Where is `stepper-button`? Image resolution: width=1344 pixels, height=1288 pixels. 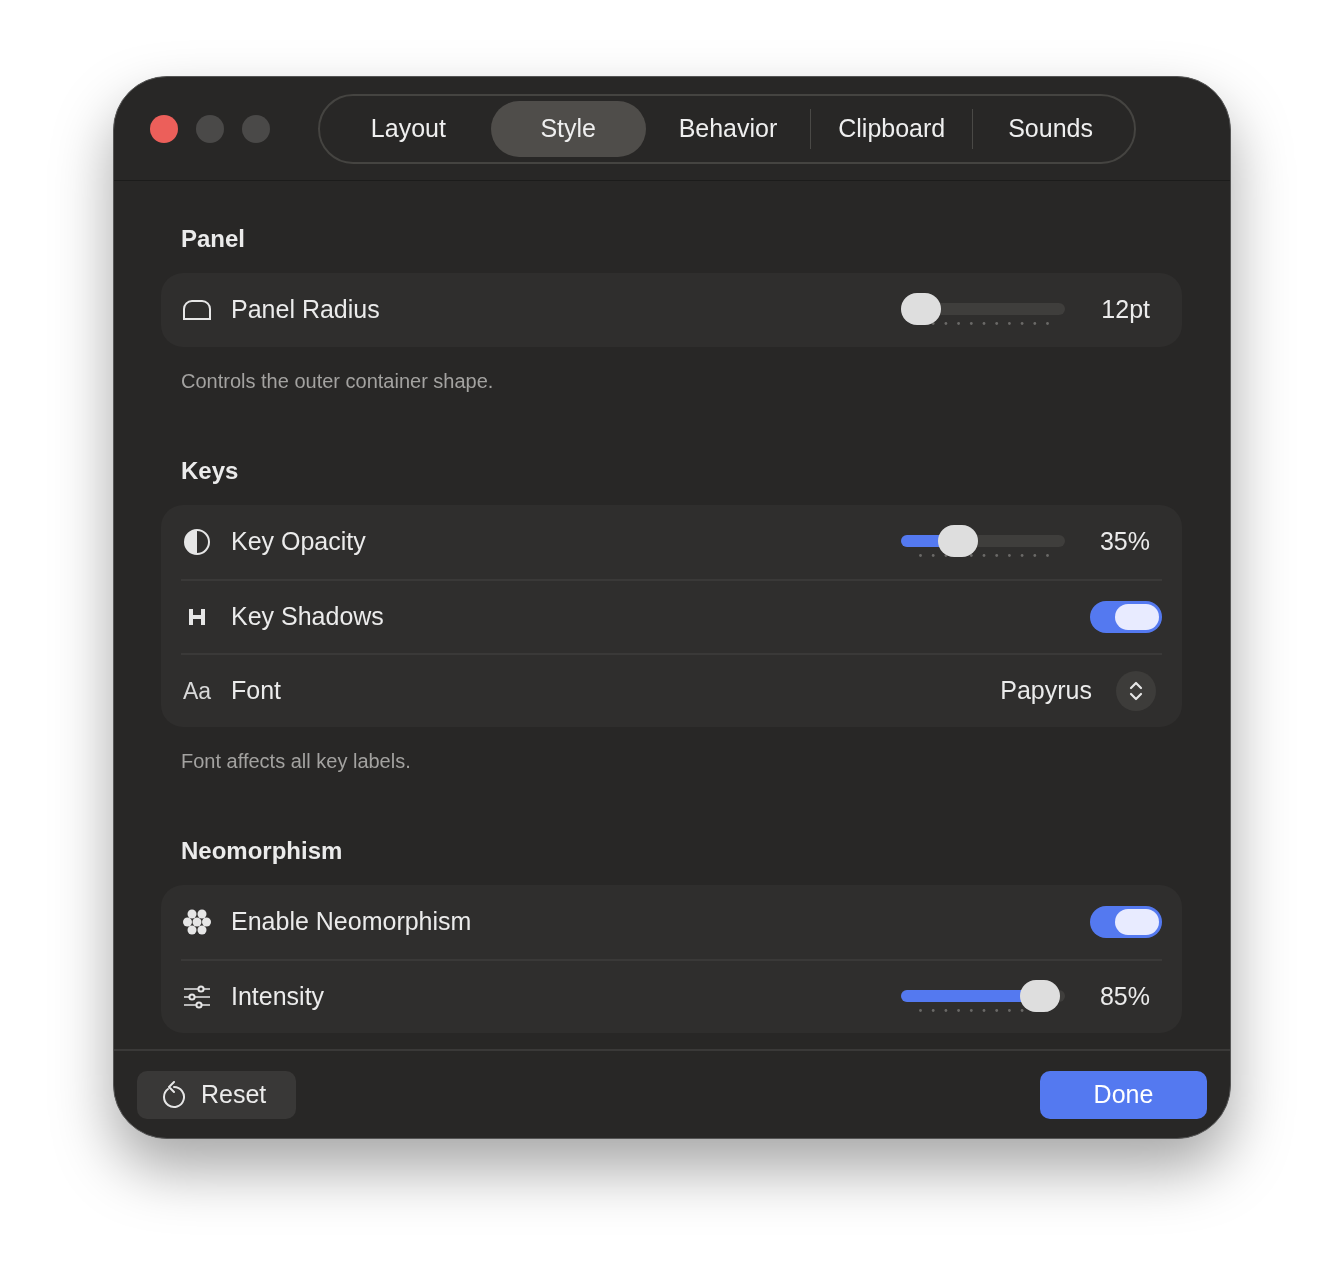 stepper-button is located at coordinates (1136, 691).